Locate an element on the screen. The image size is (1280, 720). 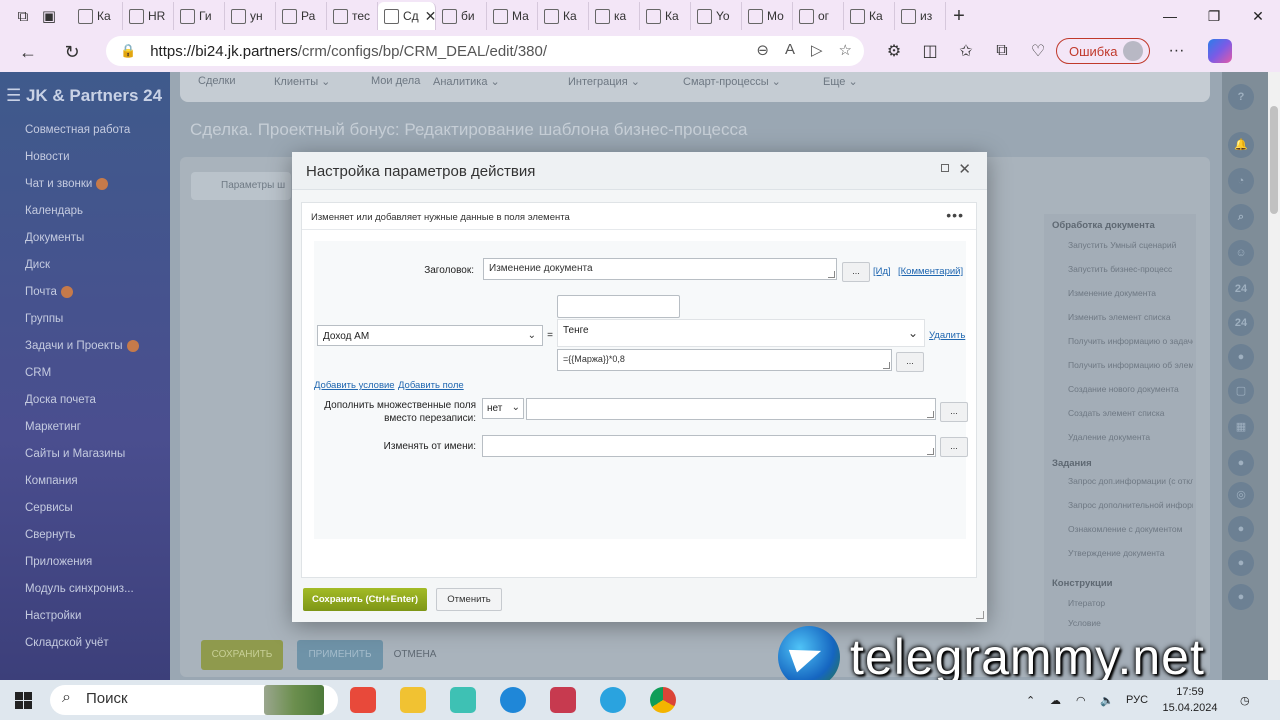
user-avatar-icon: ● is located at coordinates (1241, 357).